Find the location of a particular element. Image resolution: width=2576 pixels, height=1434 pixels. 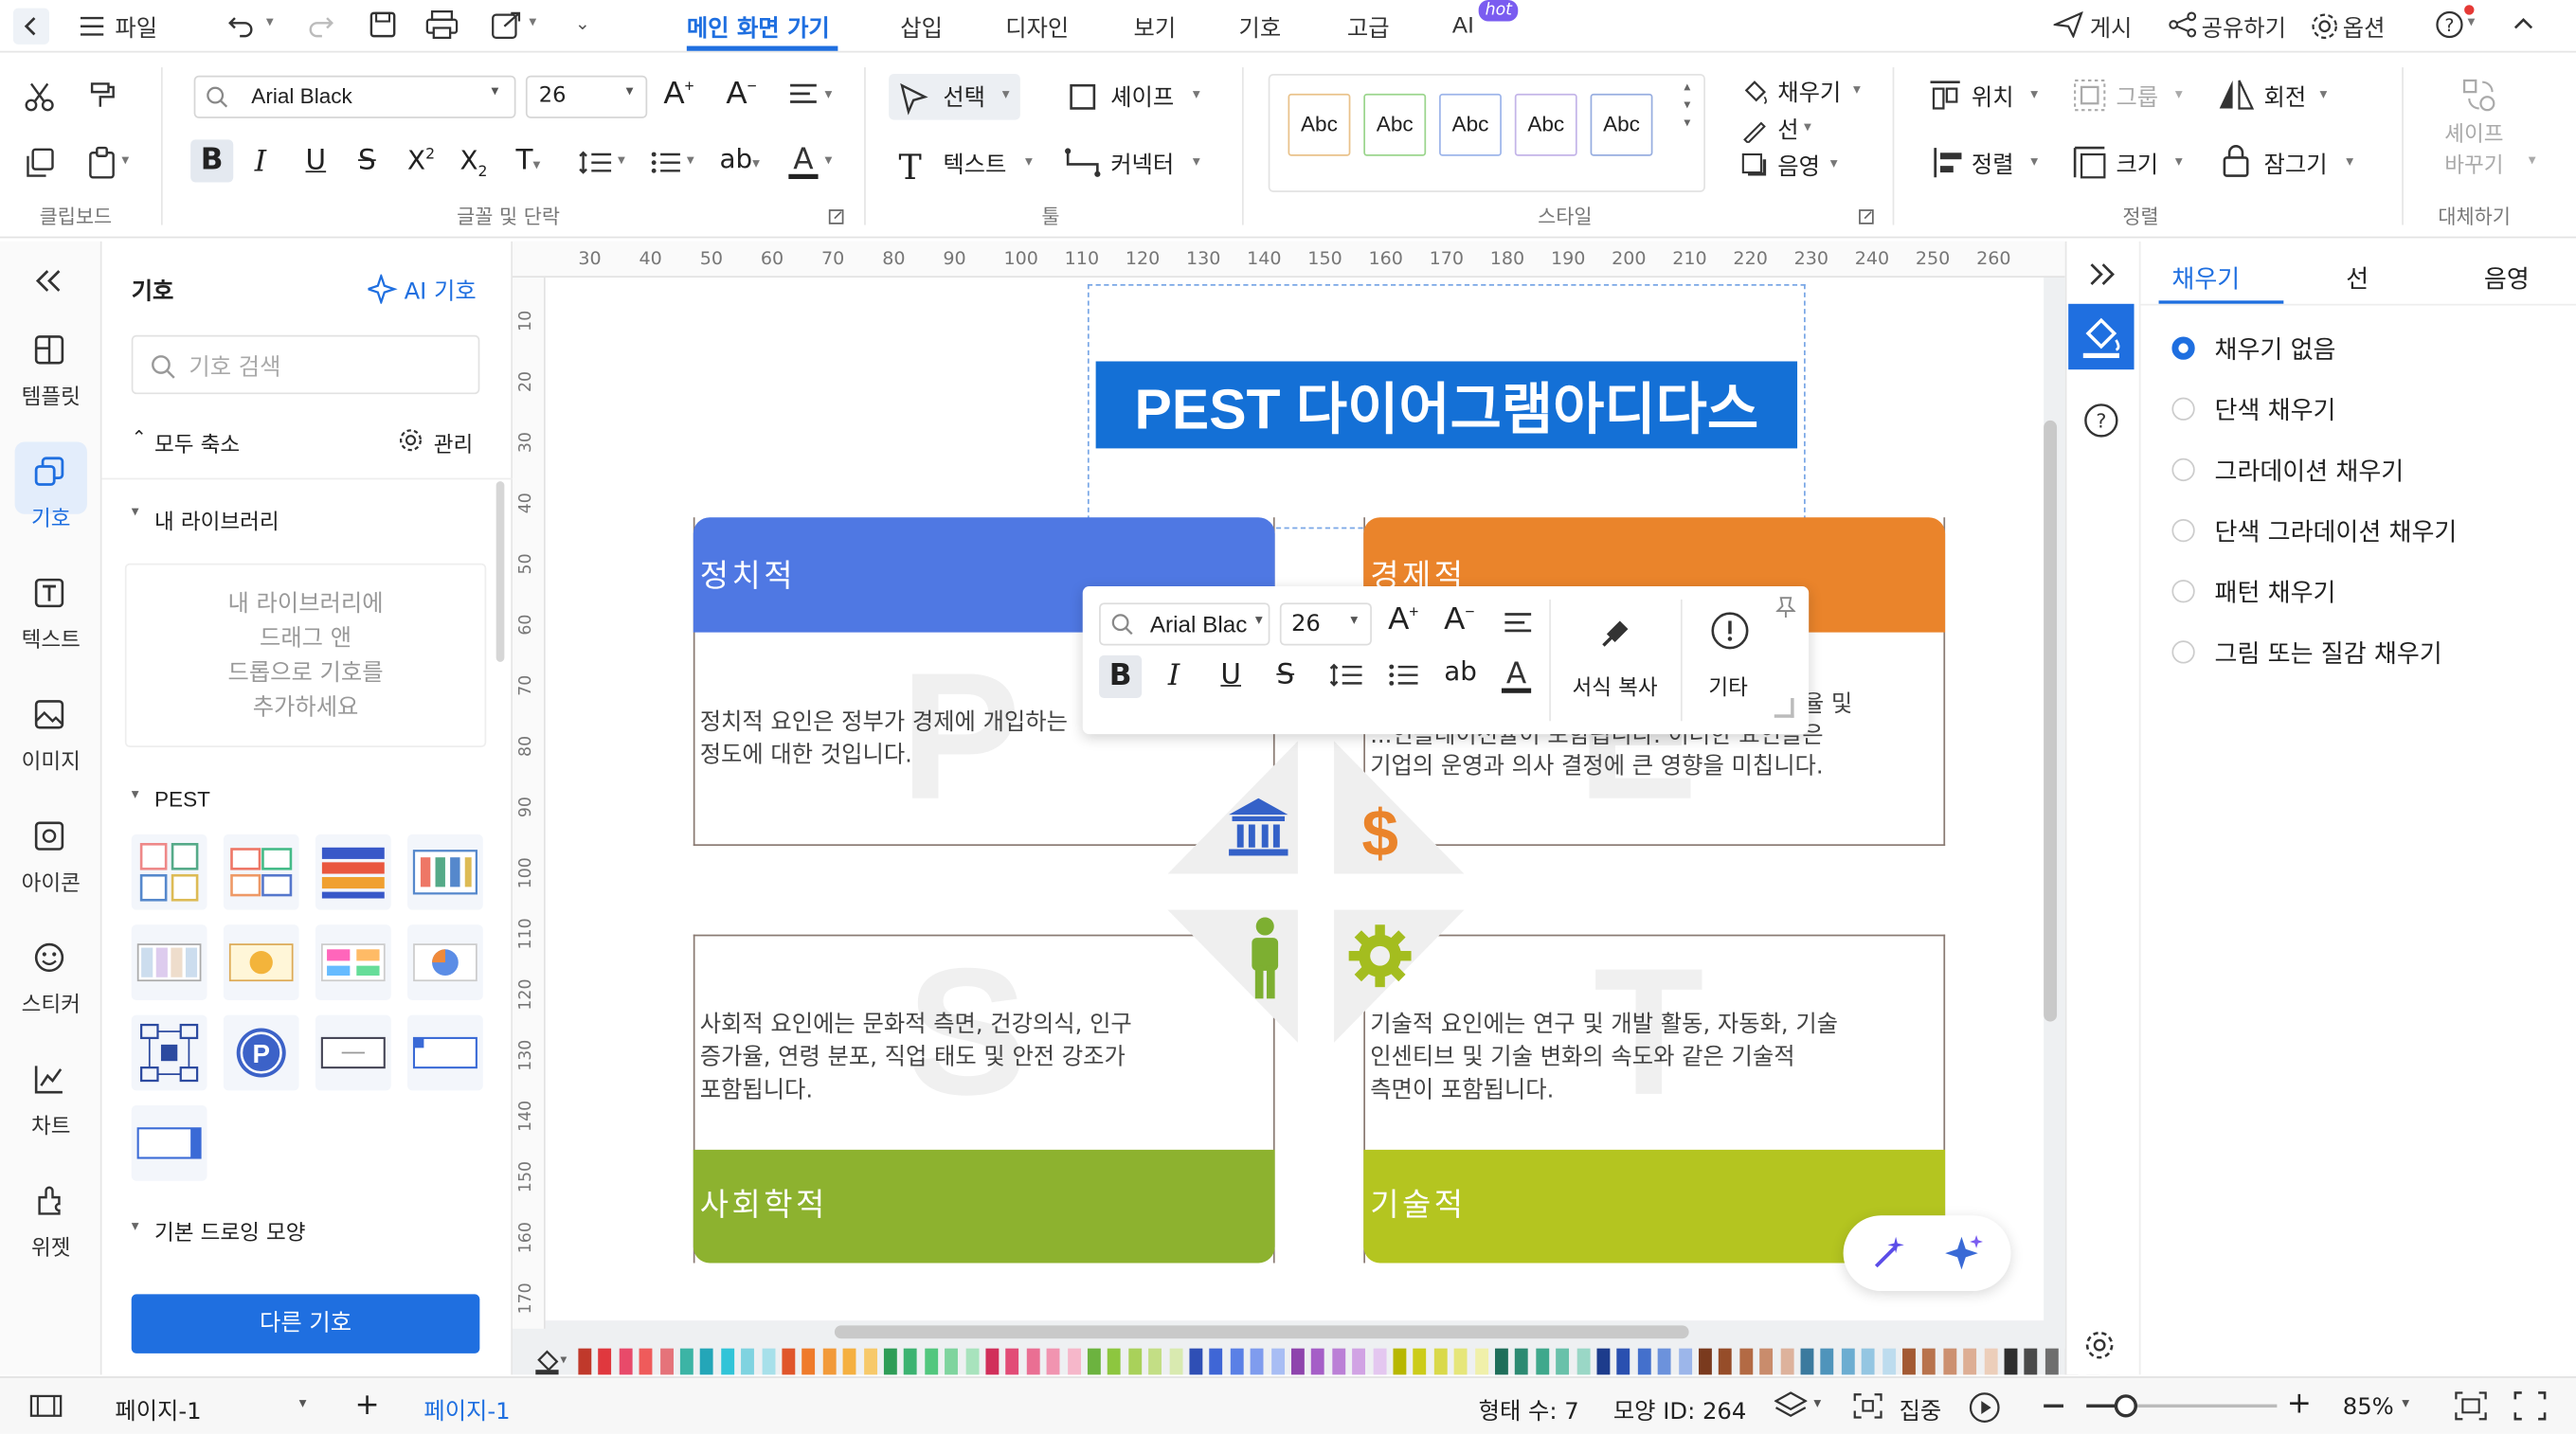

expand-panel-icon is located at coordinates (2101, 278).